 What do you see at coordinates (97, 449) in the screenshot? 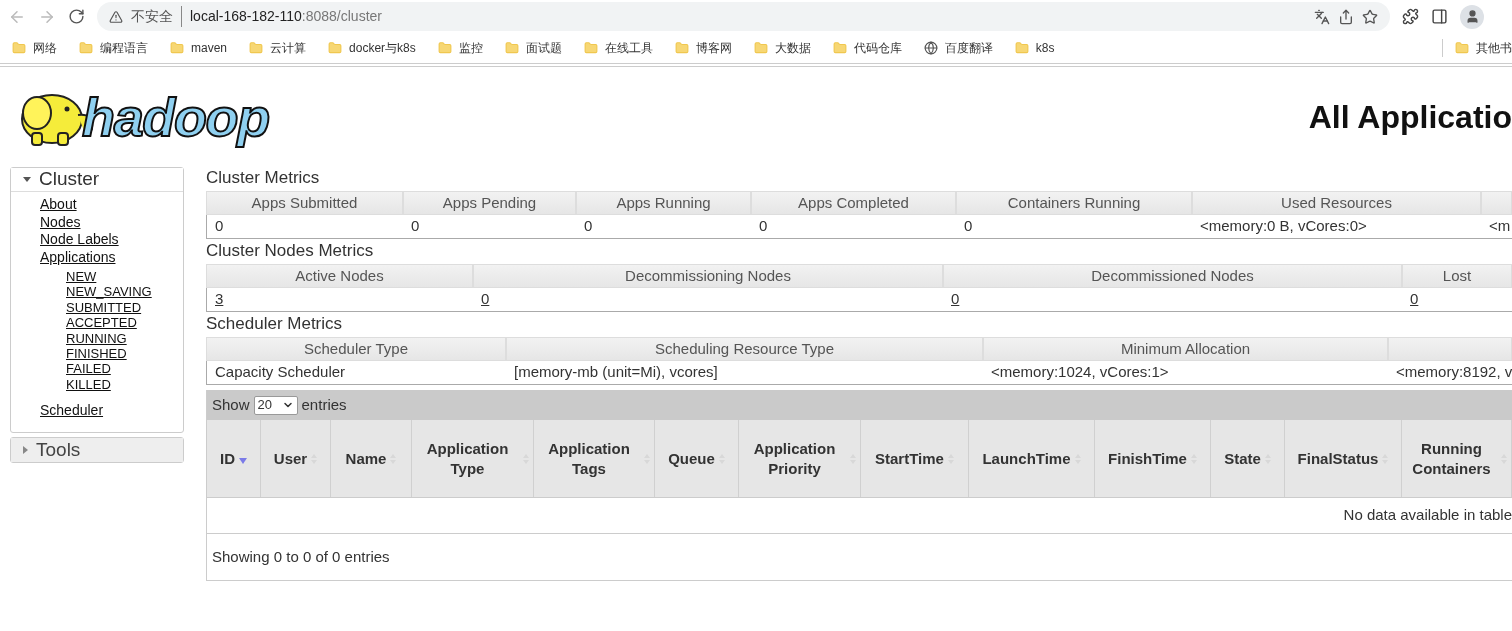
I see `sidebar-section-header: Tools` at bounding box center [97, 449].